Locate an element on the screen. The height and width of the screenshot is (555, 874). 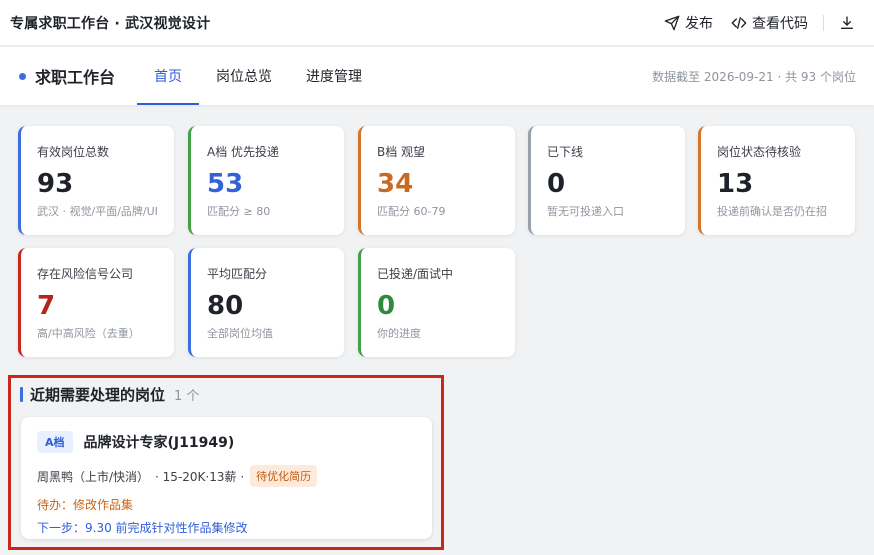
top-bar: 专属求职工作台 · 武汉视觉设计 发布 查看代码 is located at coordinates (437, 23).